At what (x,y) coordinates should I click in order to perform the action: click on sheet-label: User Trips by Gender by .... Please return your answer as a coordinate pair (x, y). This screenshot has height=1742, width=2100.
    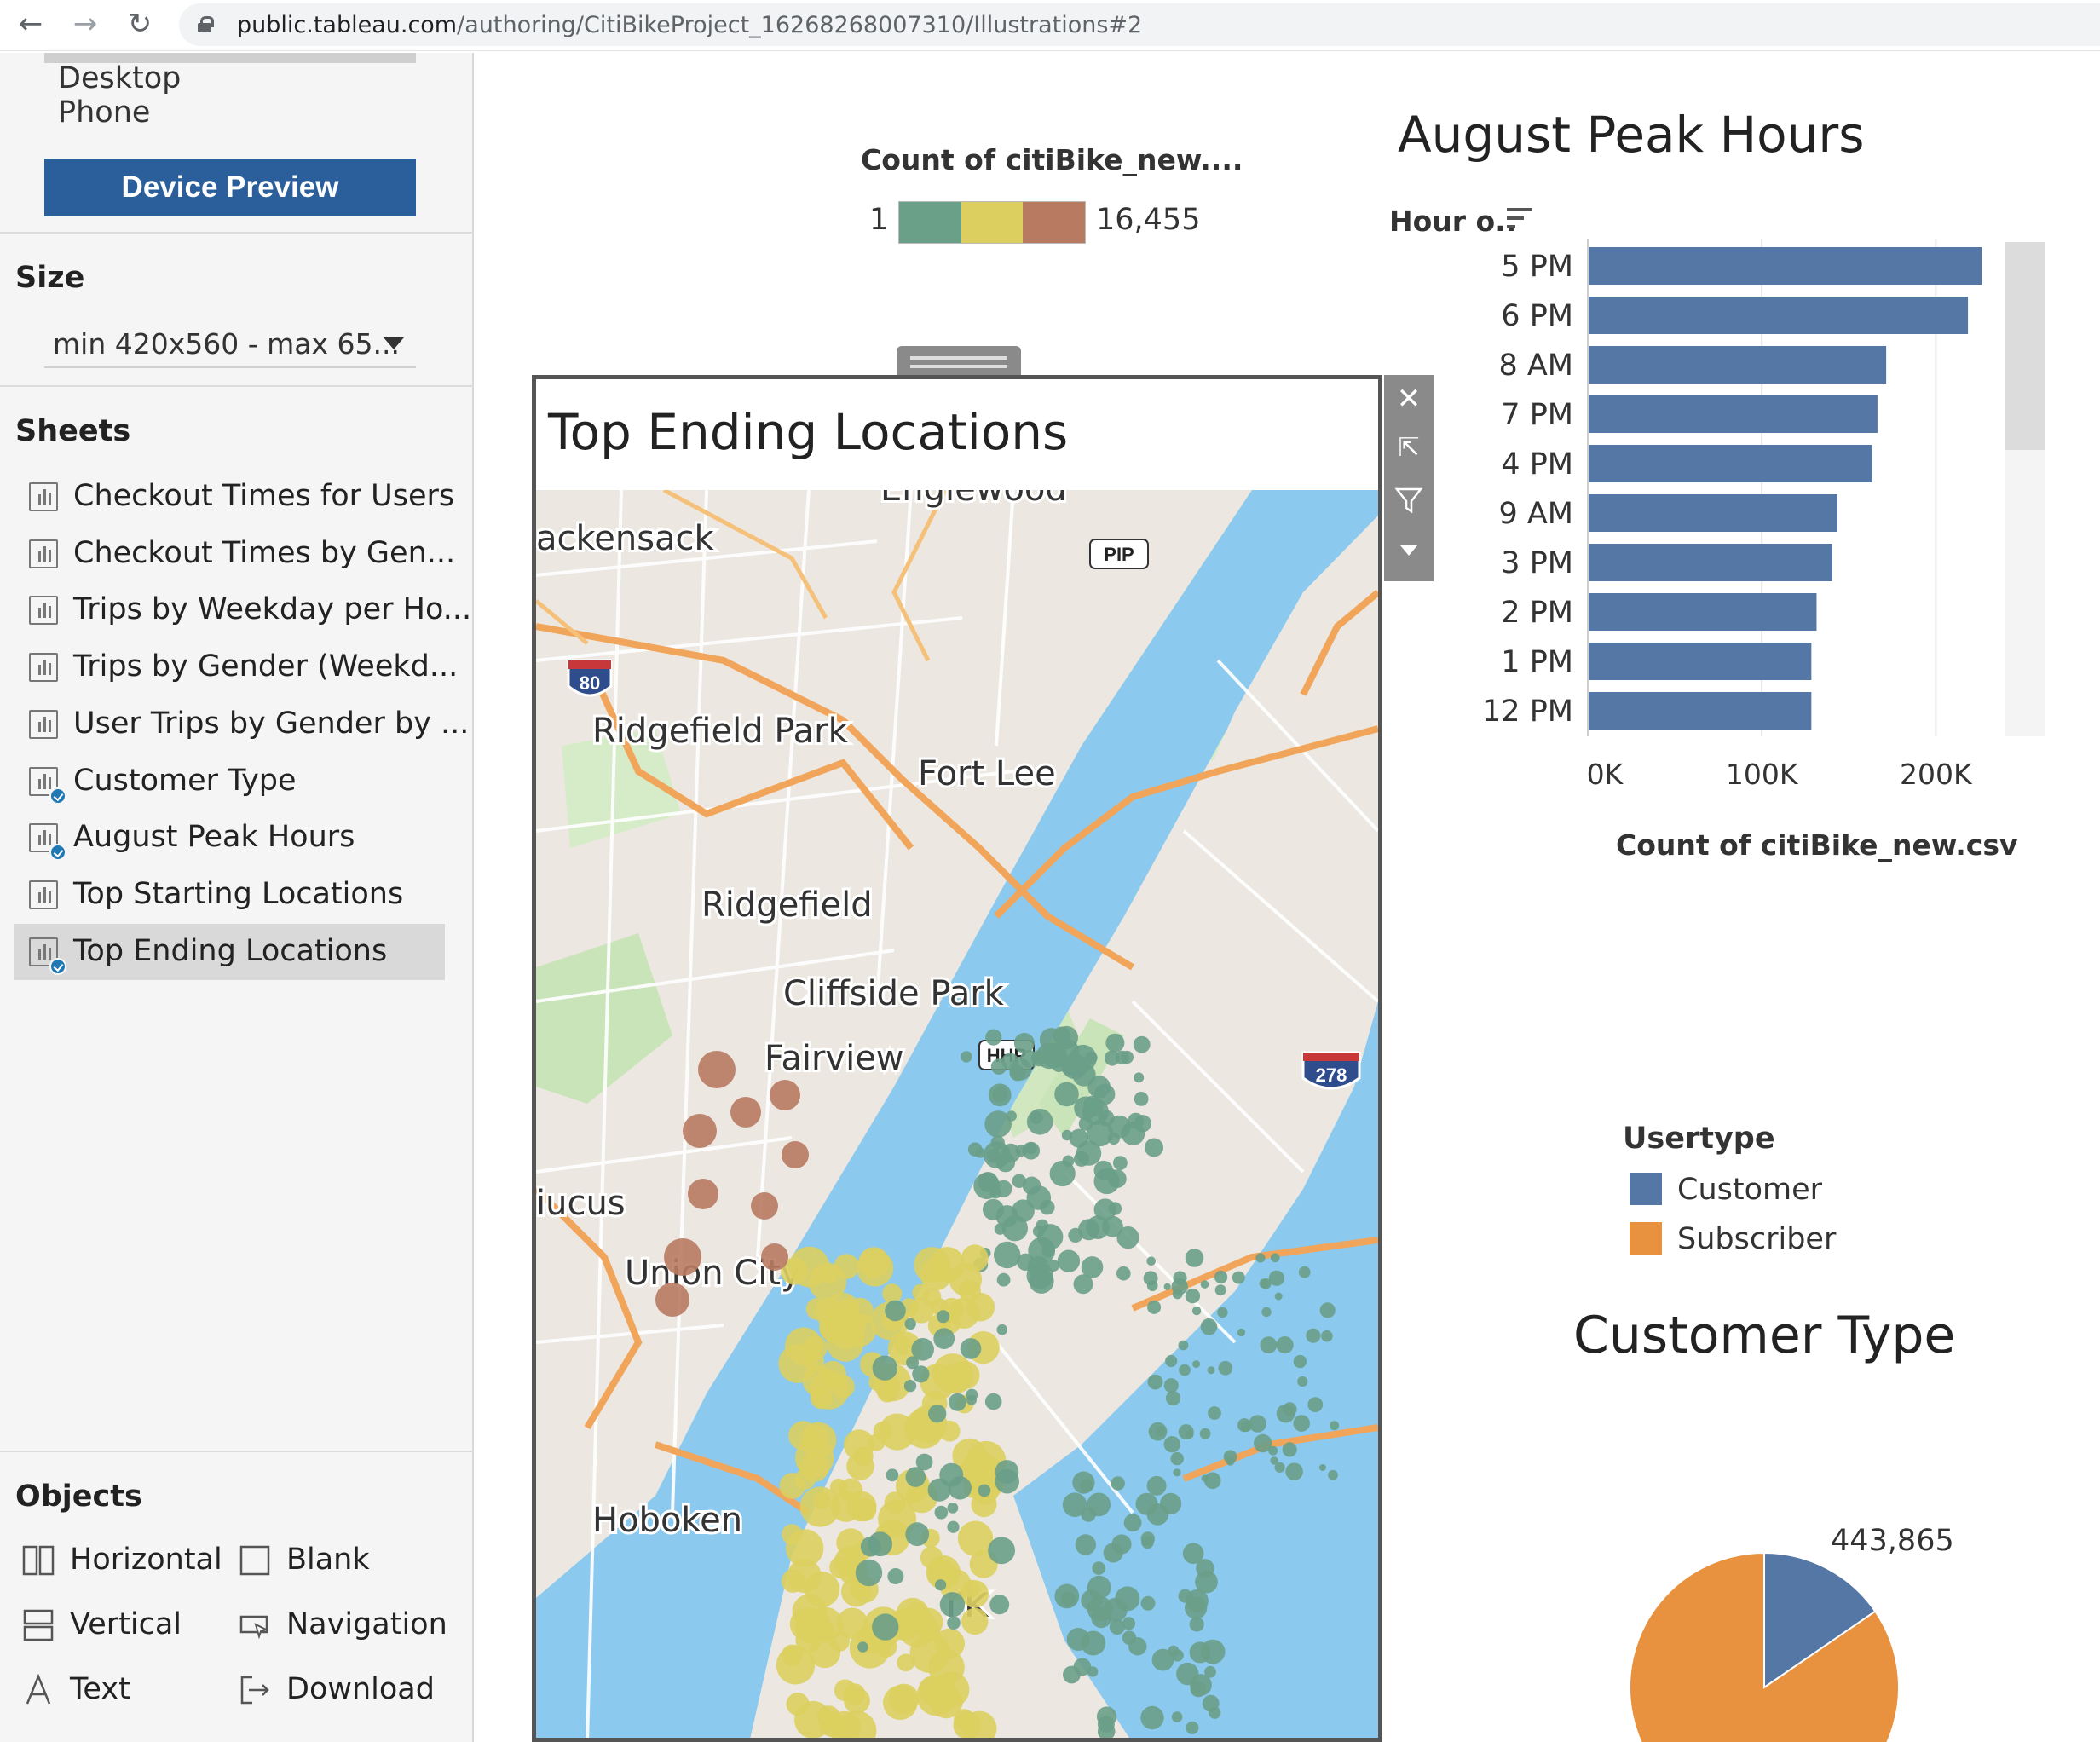
    Looking at the image, I should click on (271, 723).